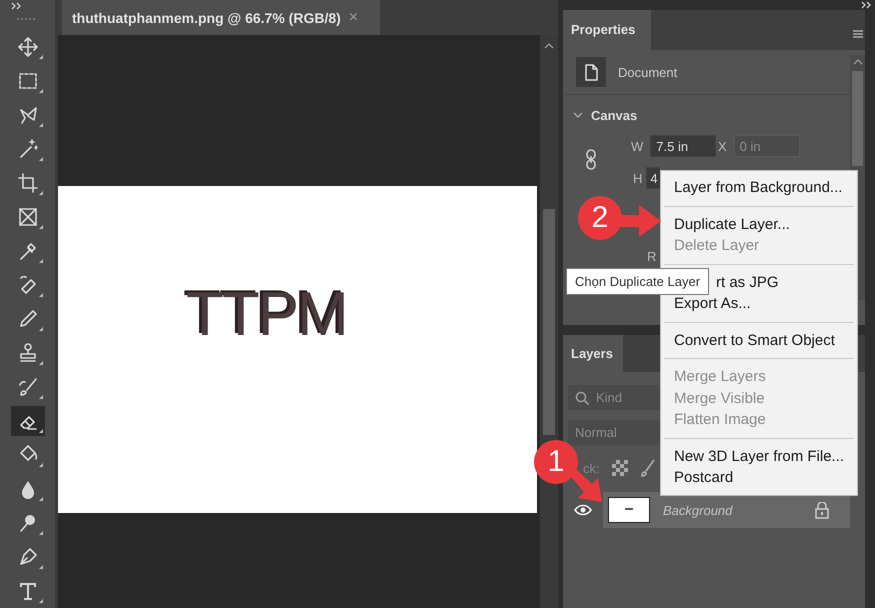 This screenshot has width=875, height=608. What do you see at coordinates (653, 178) in the screenshot?
I see `input-field: 4` at bounding box center [653, 178].